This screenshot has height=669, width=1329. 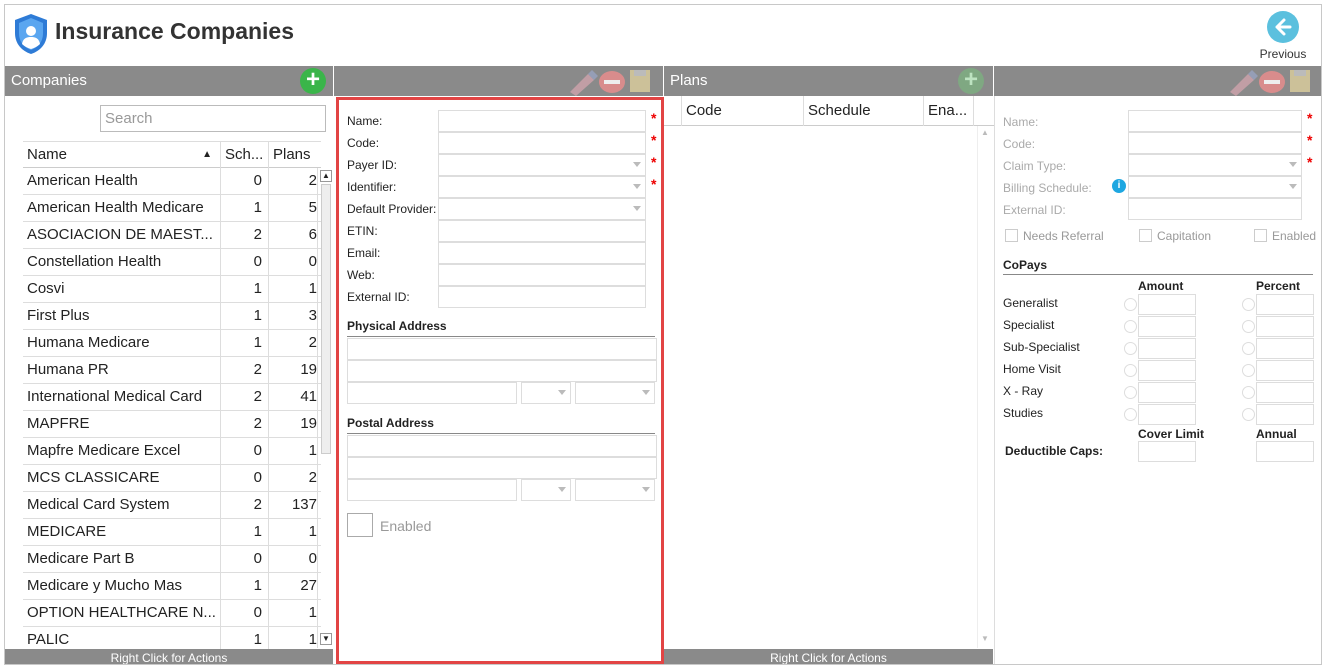 What do you see at coordinates (1215, 143) in the screenshot?
I see `plan-code-field` at bounding box center [1215, 143].